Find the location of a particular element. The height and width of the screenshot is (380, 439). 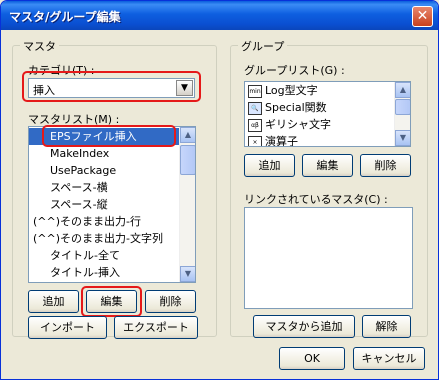

list-item: EPSファイル挿入 is located at coordinates (104, 136).